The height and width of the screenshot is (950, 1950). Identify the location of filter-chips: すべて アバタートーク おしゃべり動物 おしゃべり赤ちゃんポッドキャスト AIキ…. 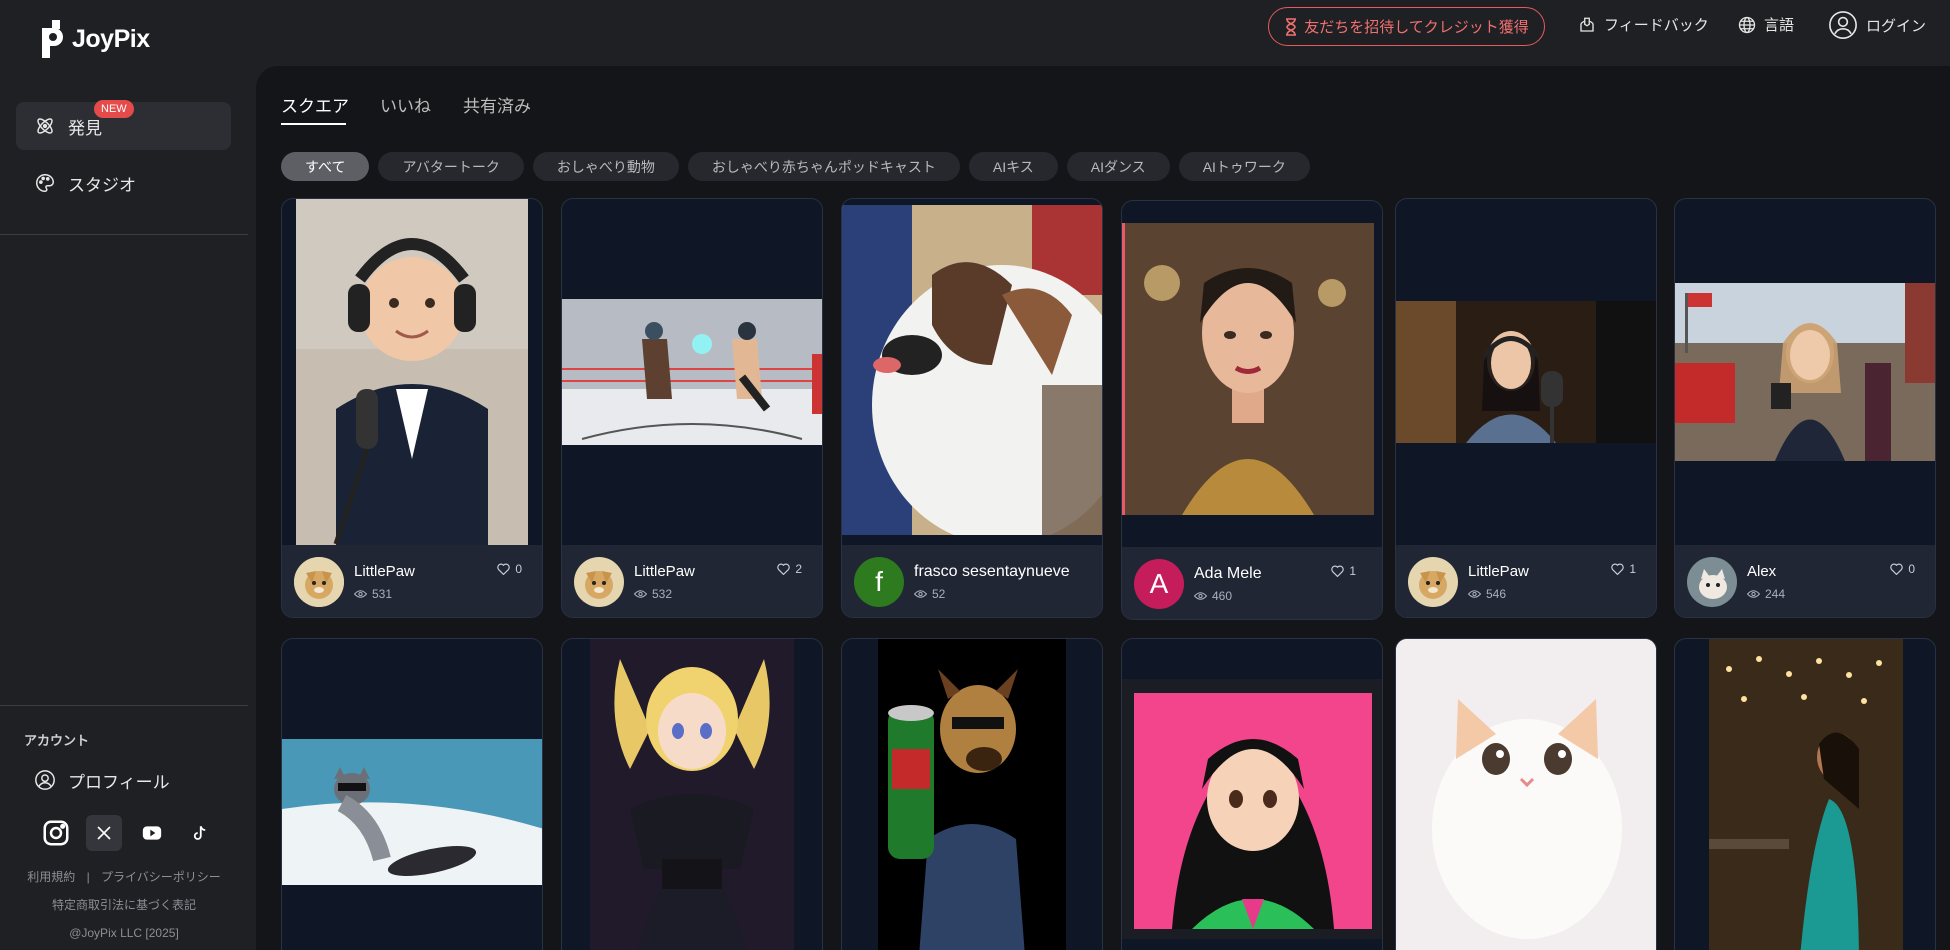
(795, 166).